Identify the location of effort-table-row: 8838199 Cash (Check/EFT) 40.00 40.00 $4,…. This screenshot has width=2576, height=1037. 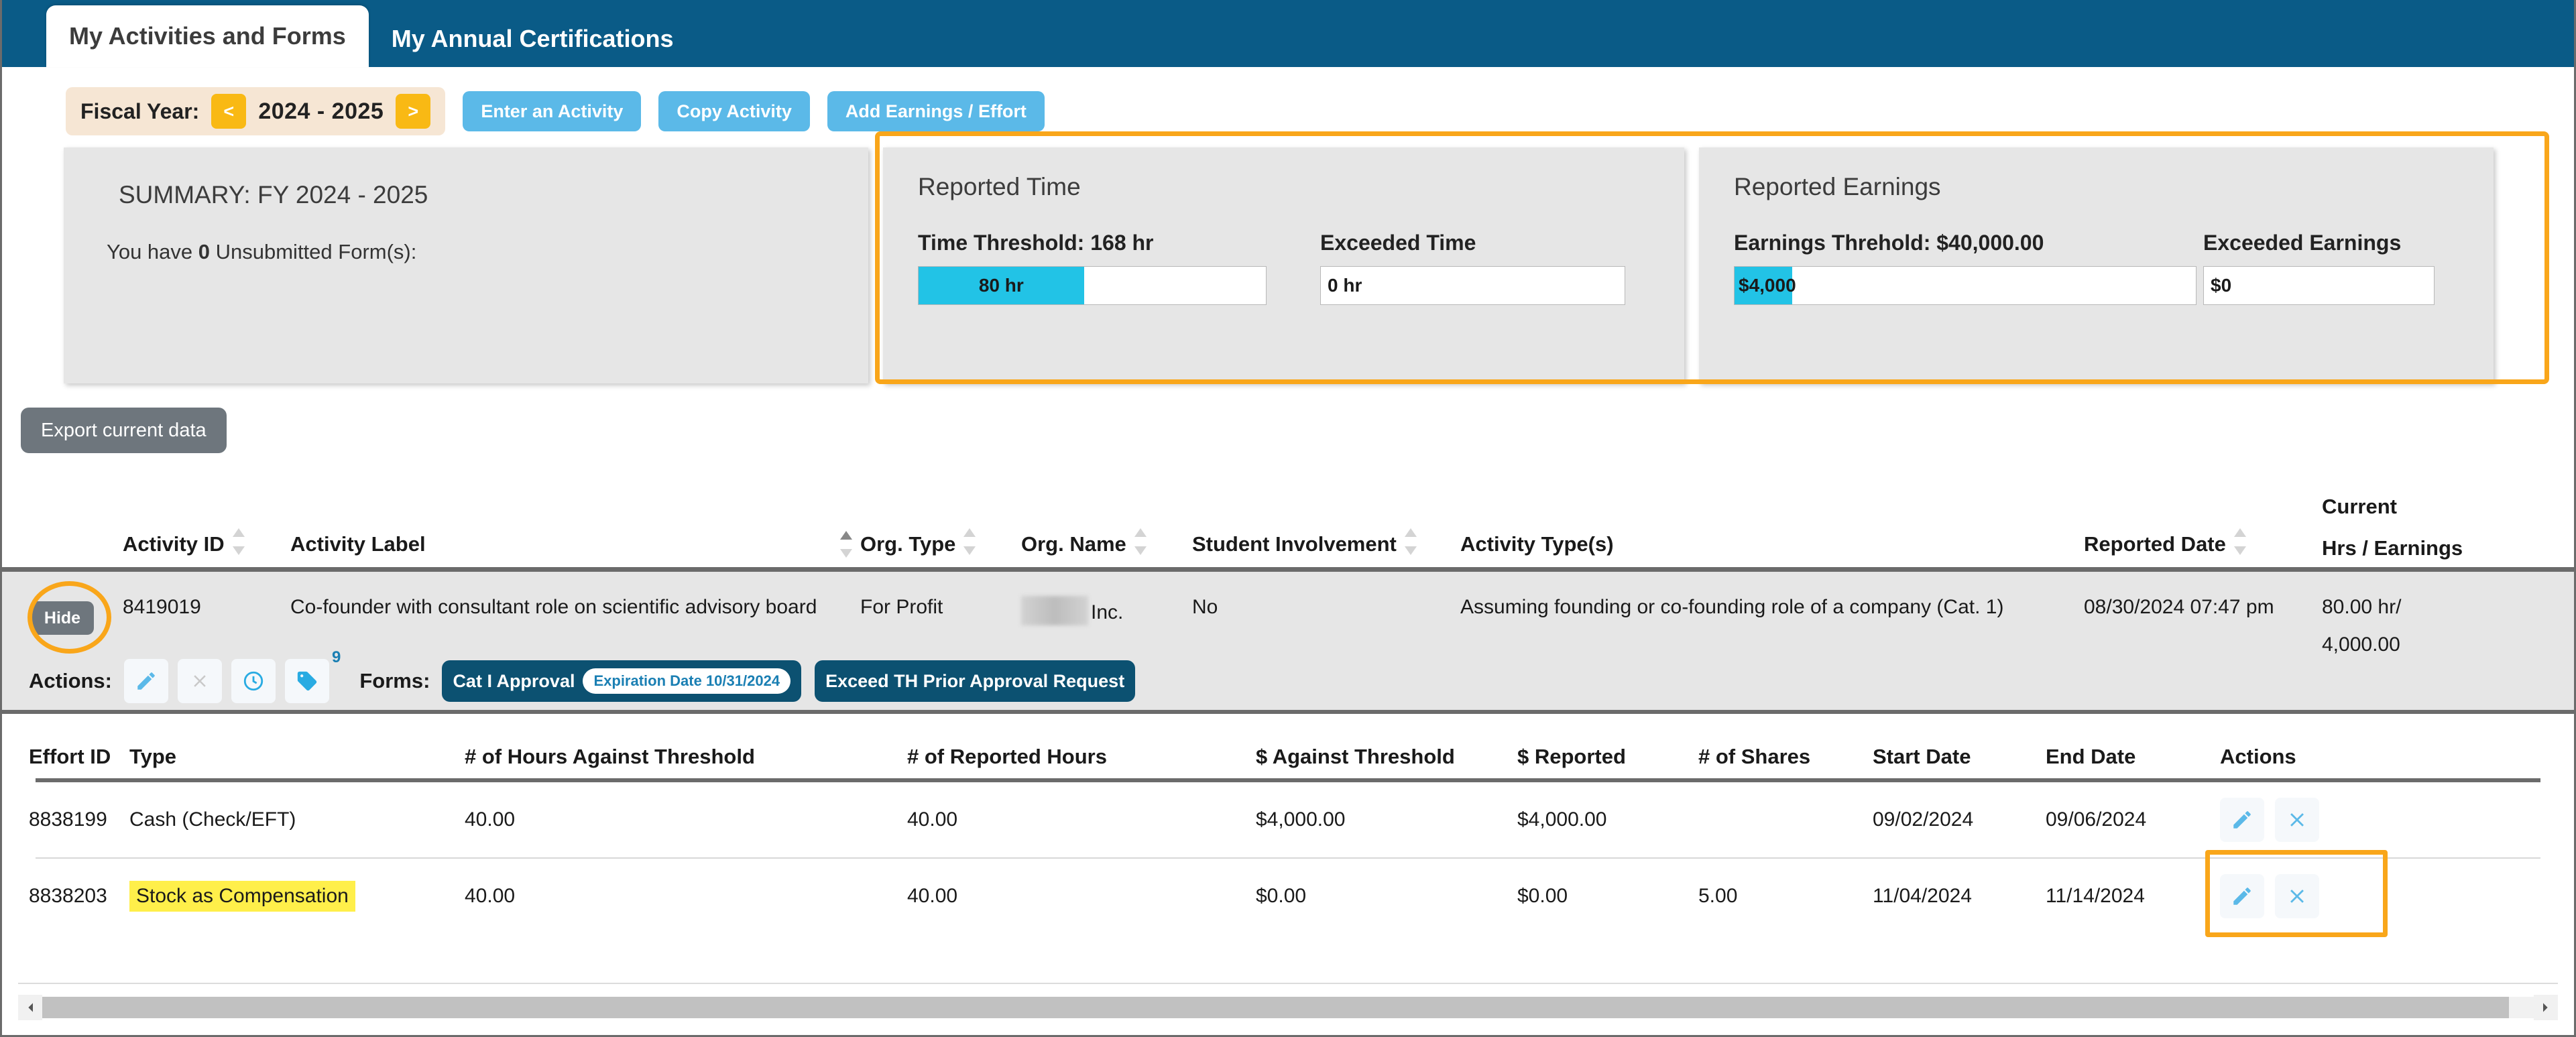
(1288, 819).